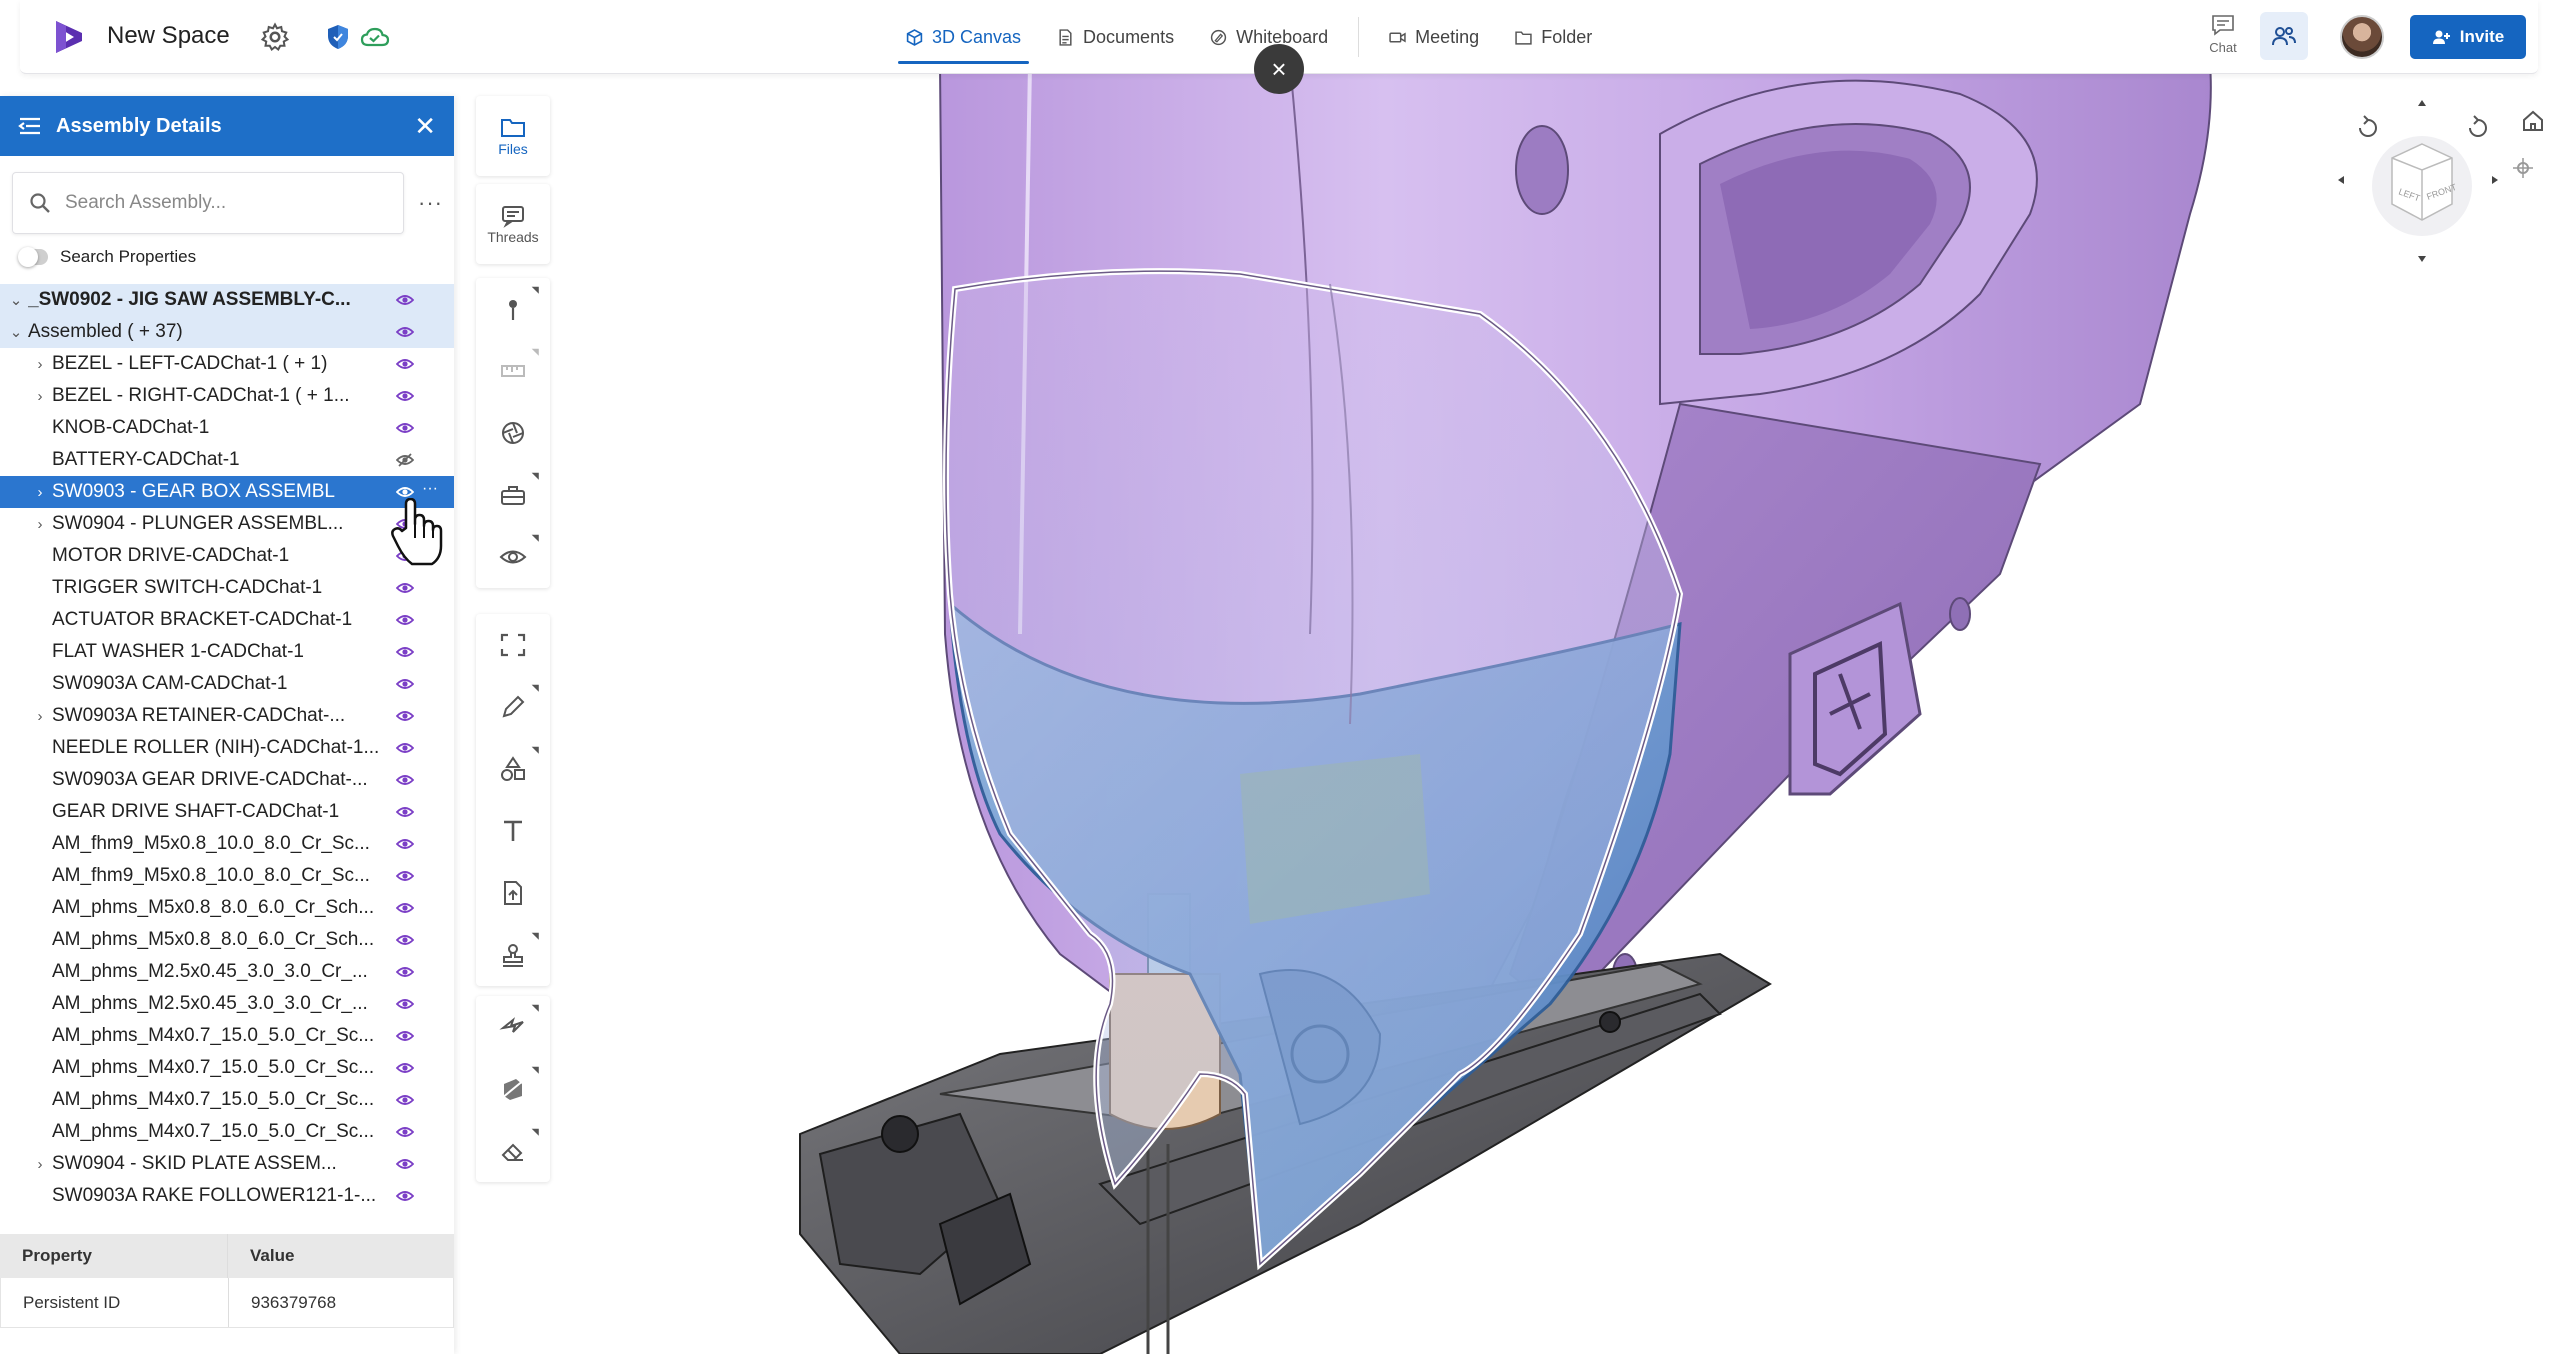  What do you see at coordinates (227, 492) in the screenshot?
I see `tree-item: › SW0903 - GEAR BOX ASSEMBL ···` at bounding box center [227, 492].